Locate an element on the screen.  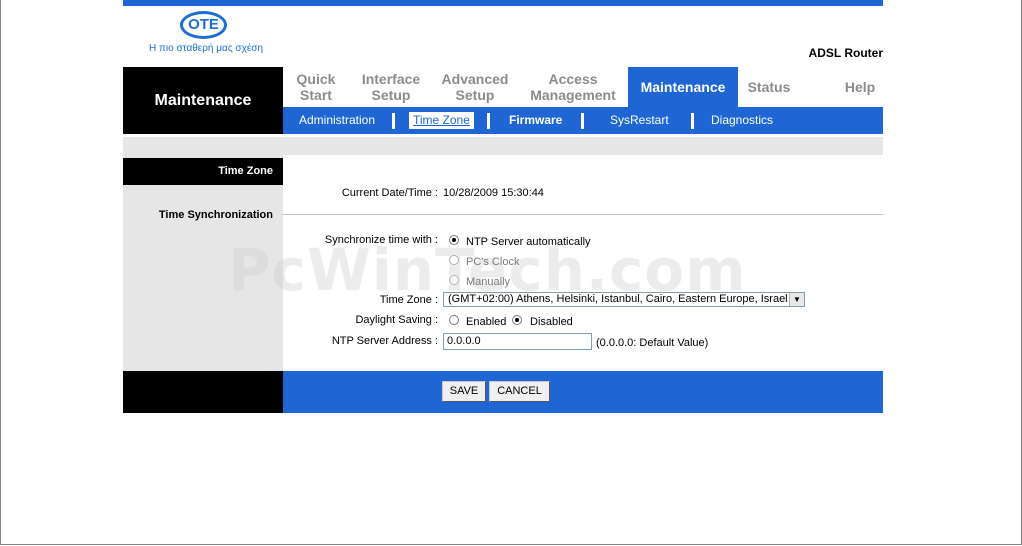
section-divider is located at coordinates (583, 214).